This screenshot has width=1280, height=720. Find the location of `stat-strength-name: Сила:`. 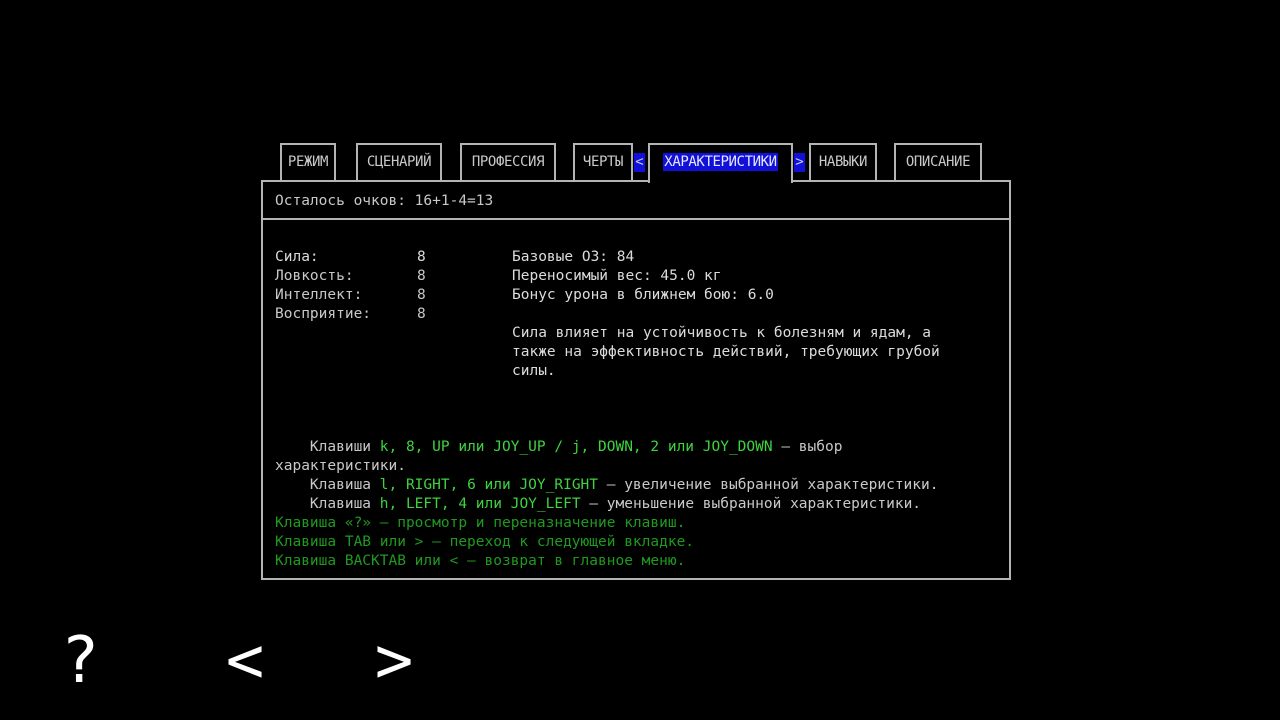

stat-strength-name: Сила: is located at coordinates (297, 257).